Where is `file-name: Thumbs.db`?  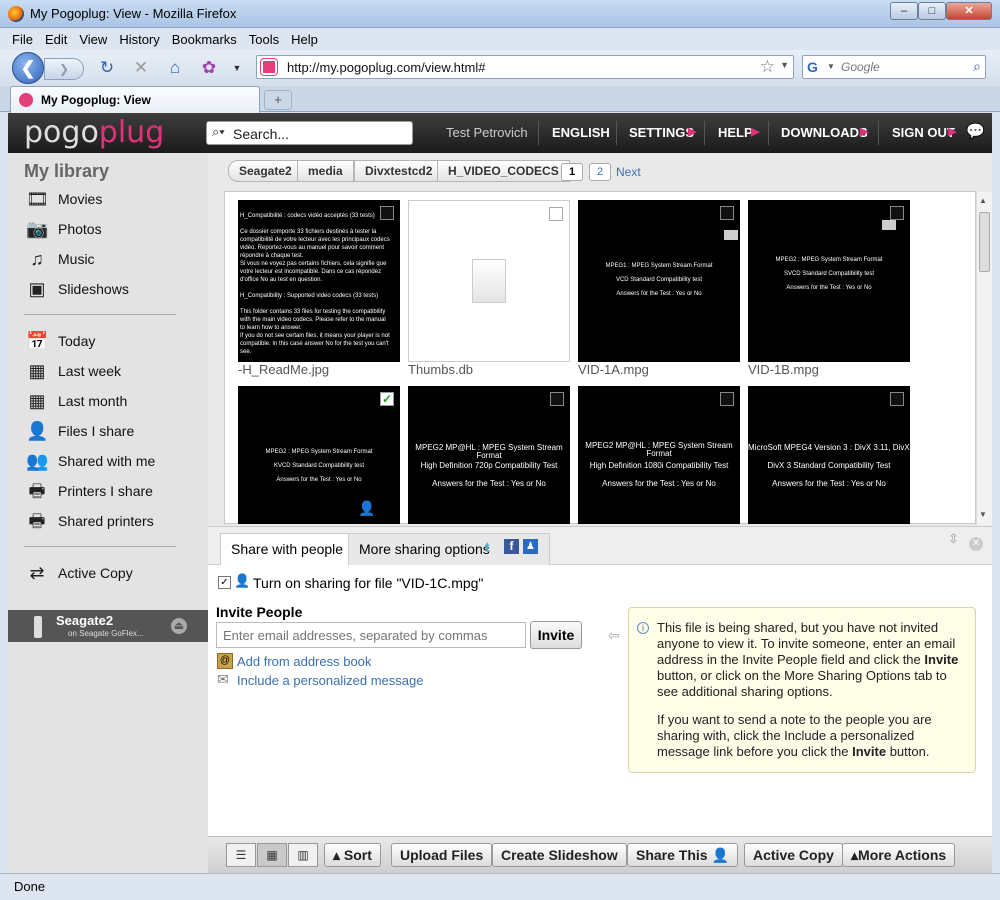
file-name: Thumbs.db is located at coordinates (440, 369).